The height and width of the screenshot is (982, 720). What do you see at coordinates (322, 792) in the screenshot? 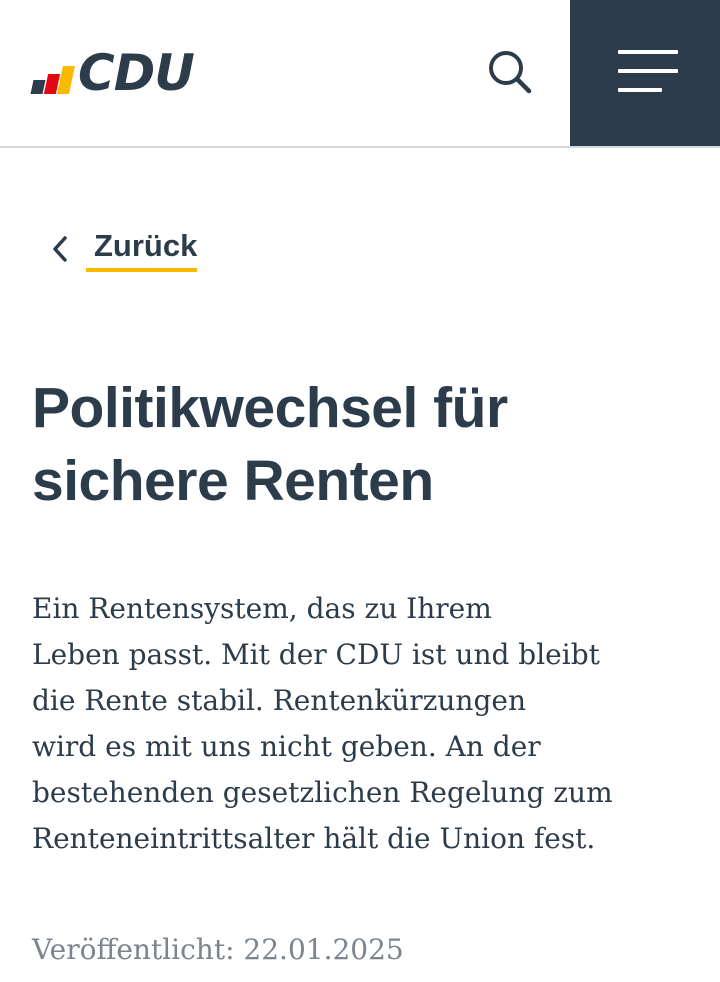
I see `body-line: bestehenden gesetzlichen Regelung zum` at bounding box center [322, 792].